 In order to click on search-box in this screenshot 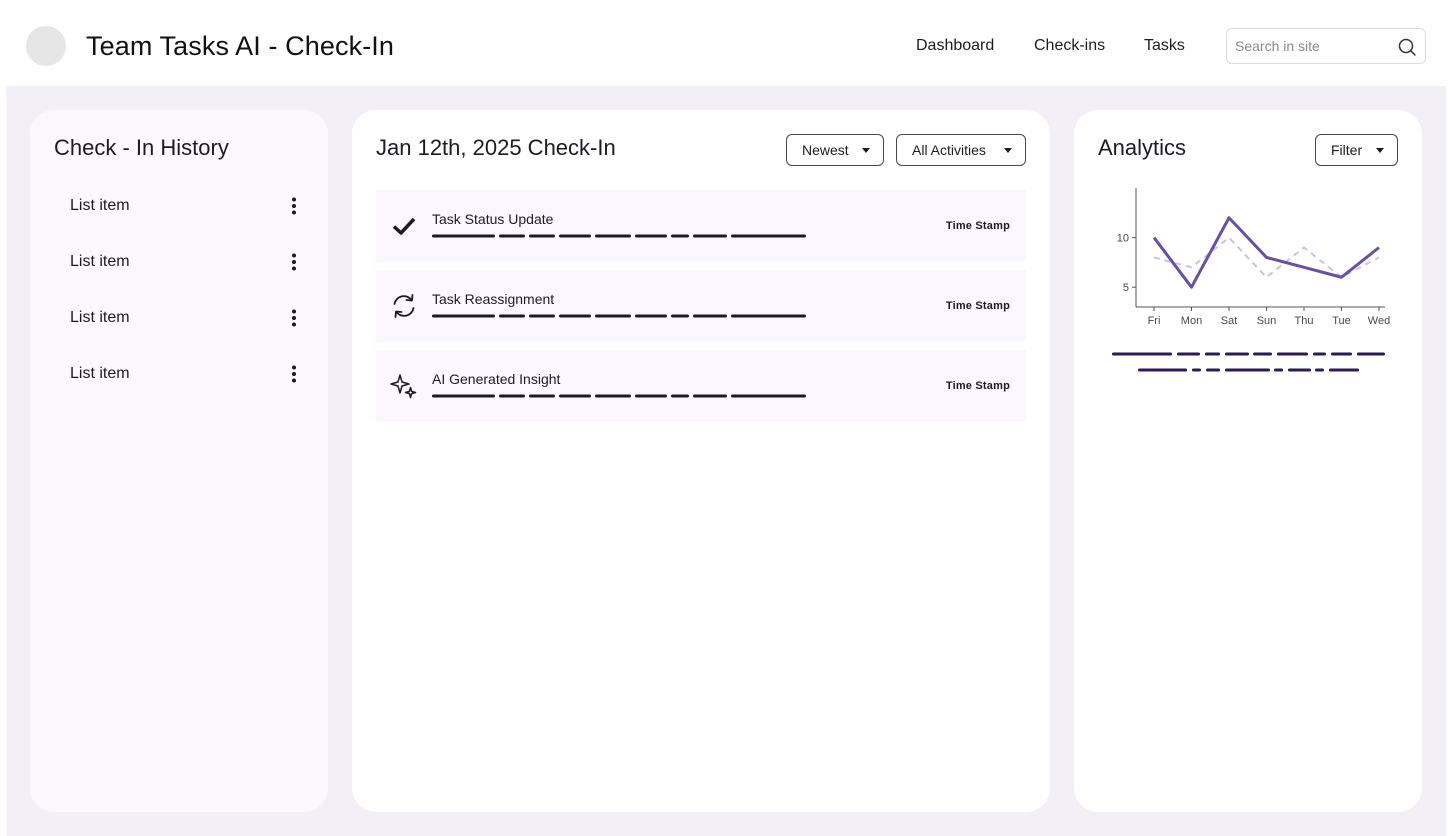, I will do `click(1326, 46)`.